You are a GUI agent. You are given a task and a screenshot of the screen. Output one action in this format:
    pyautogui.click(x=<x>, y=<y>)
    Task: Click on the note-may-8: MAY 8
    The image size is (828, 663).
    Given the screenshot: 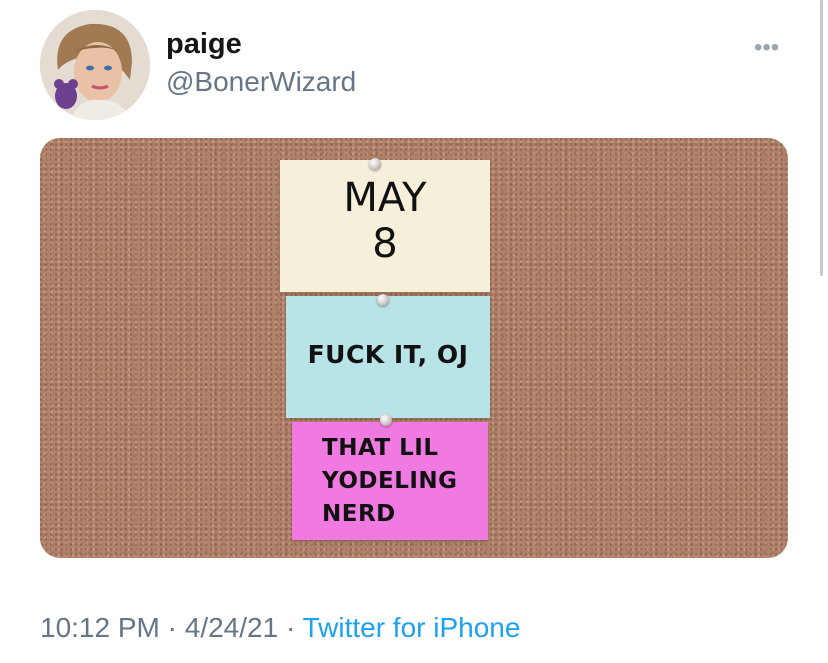 What is the action you would take?
    pyautogui.click(x=385, y=226)
    